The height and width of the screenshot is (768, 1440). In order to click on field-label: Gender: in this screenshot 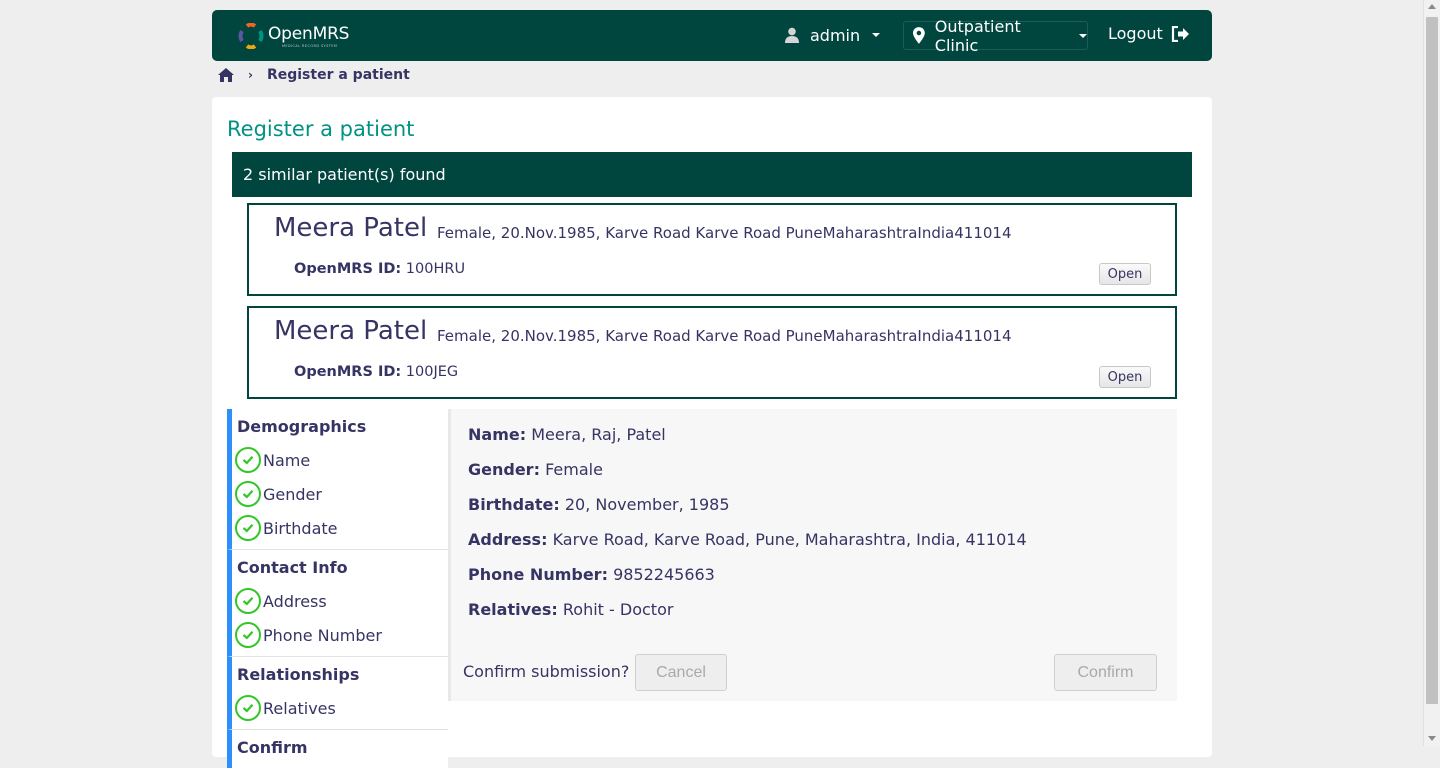, I will do `click(504, 469)`.